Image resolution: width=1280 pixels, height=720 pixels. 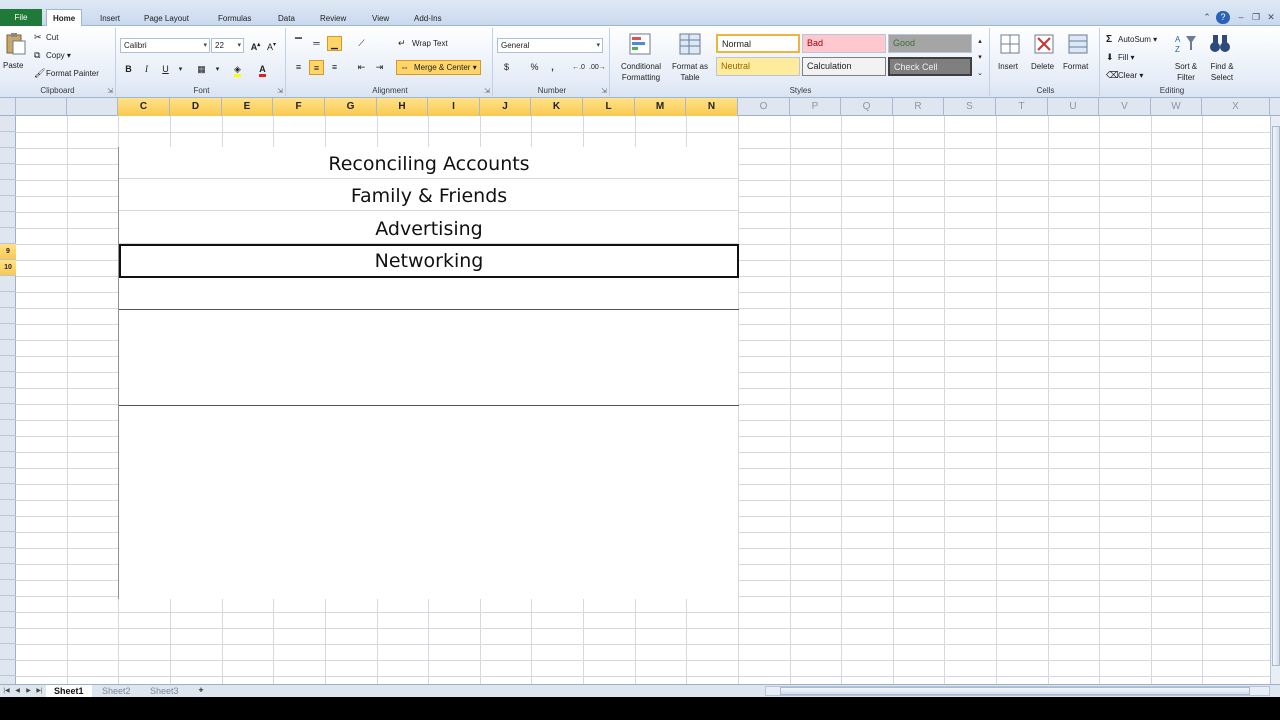 I want to click on vertical-scrollbar, so click(x=1275, y=400).